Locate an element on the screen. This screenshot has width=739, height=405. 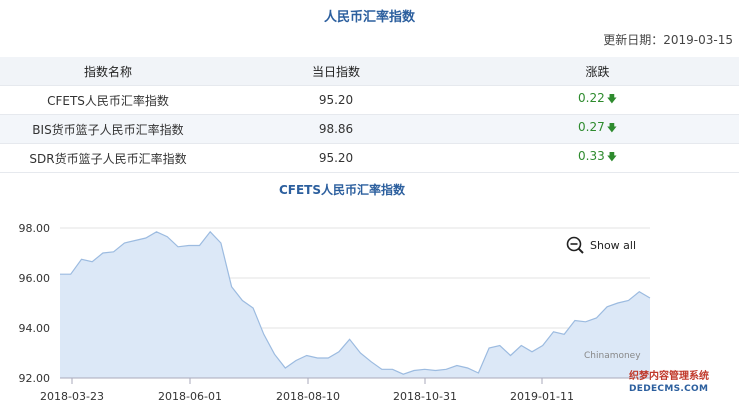
chart-title: CFETS人民币汇率指数 is located at coordinates (342, 190).